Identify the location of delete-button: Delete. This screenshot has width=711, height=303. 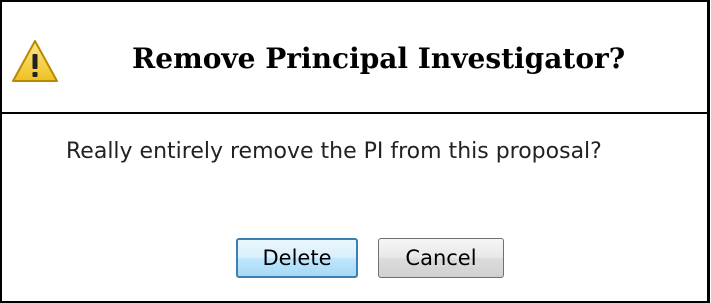
(297, 258).